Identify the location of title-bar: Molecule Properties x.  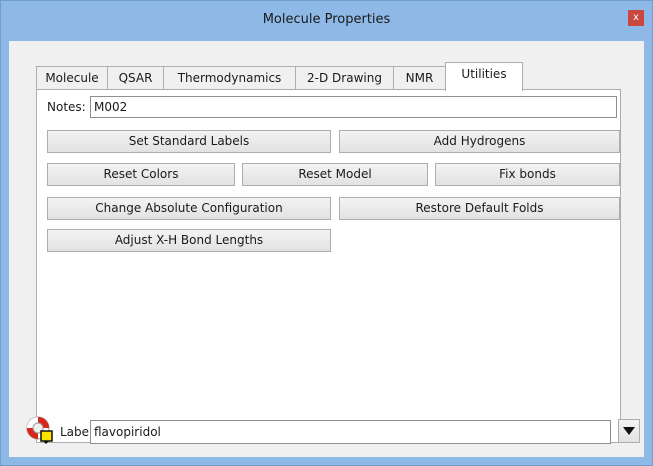
(326, 21).